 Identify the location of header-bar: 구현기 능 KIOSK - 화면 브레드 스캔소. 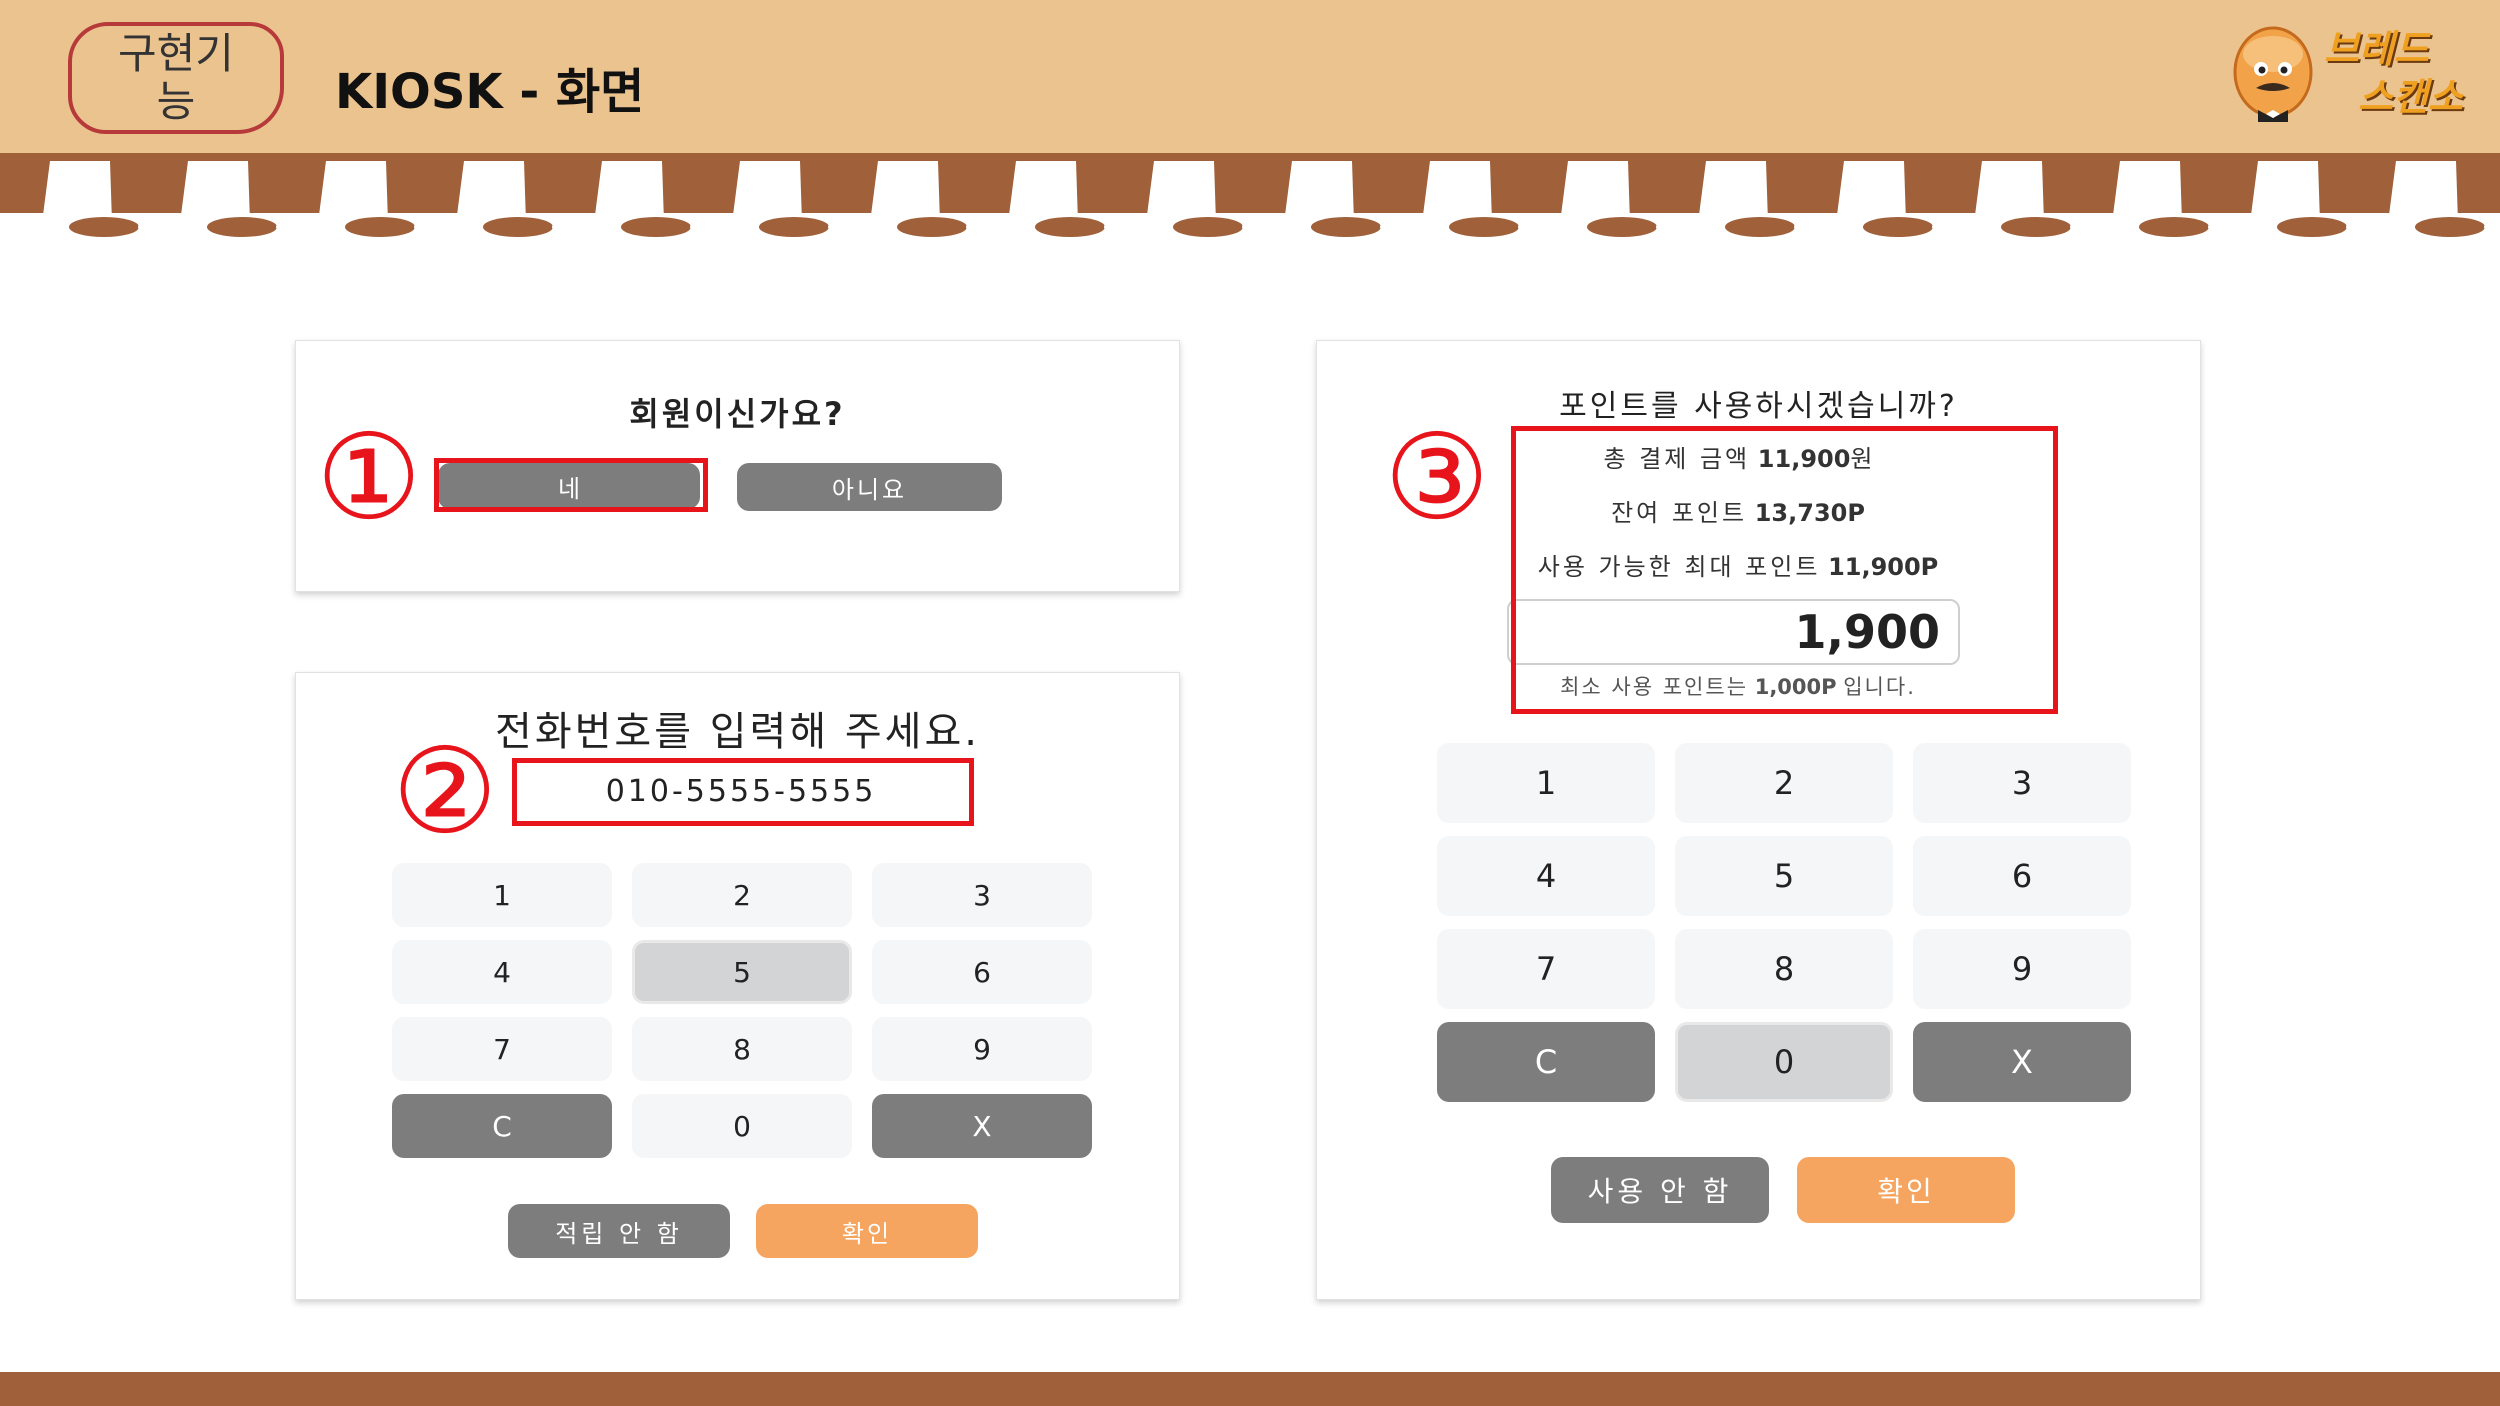
(1250, 76).